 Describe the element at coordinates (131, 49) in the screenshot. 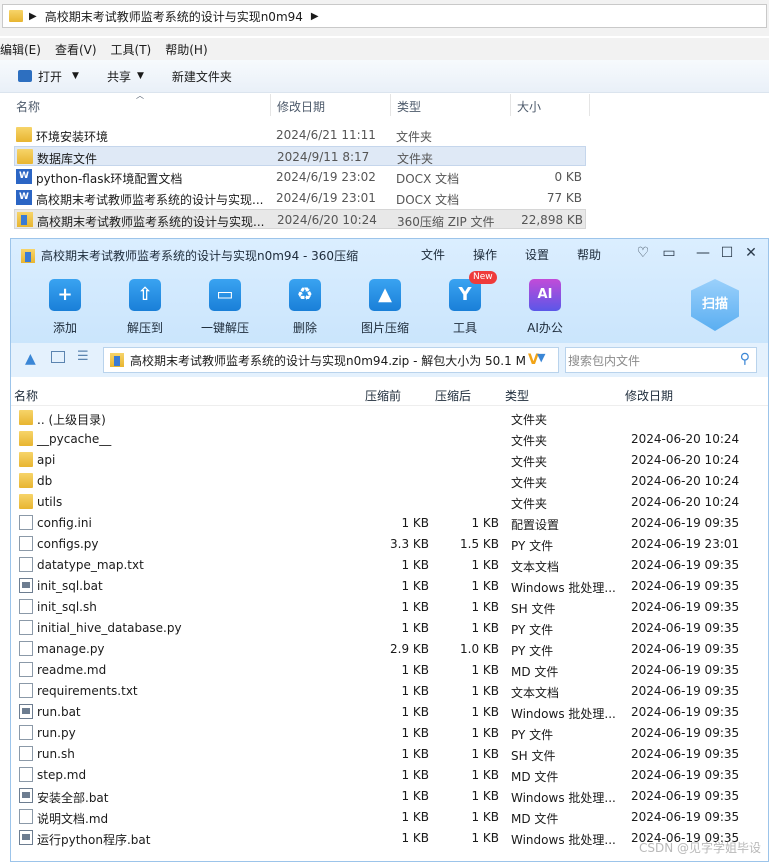

I see `menu-tools: 工具(T)` at that location.